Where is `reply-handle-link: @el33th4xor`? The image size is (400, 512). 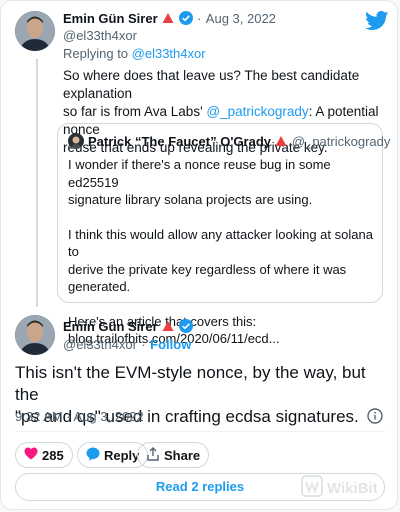
reply-handle-link: @el33th4xor is located at coordinates (169, 53).